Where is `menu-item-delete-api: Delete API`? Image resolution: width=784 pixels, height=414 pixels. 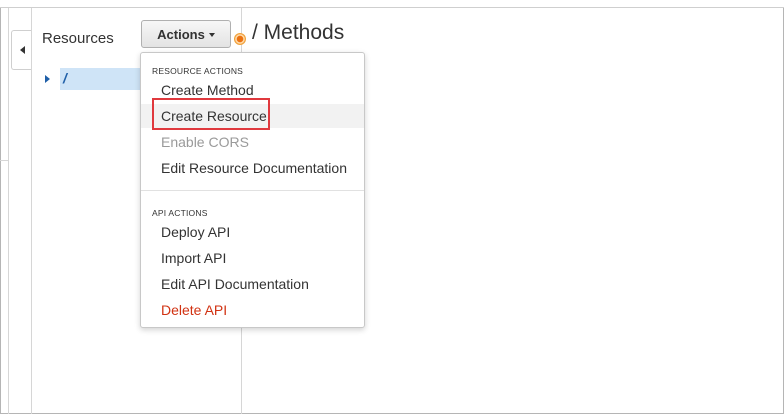
menu-item-delete-api: Delete API is located at coordinates (252, 310).